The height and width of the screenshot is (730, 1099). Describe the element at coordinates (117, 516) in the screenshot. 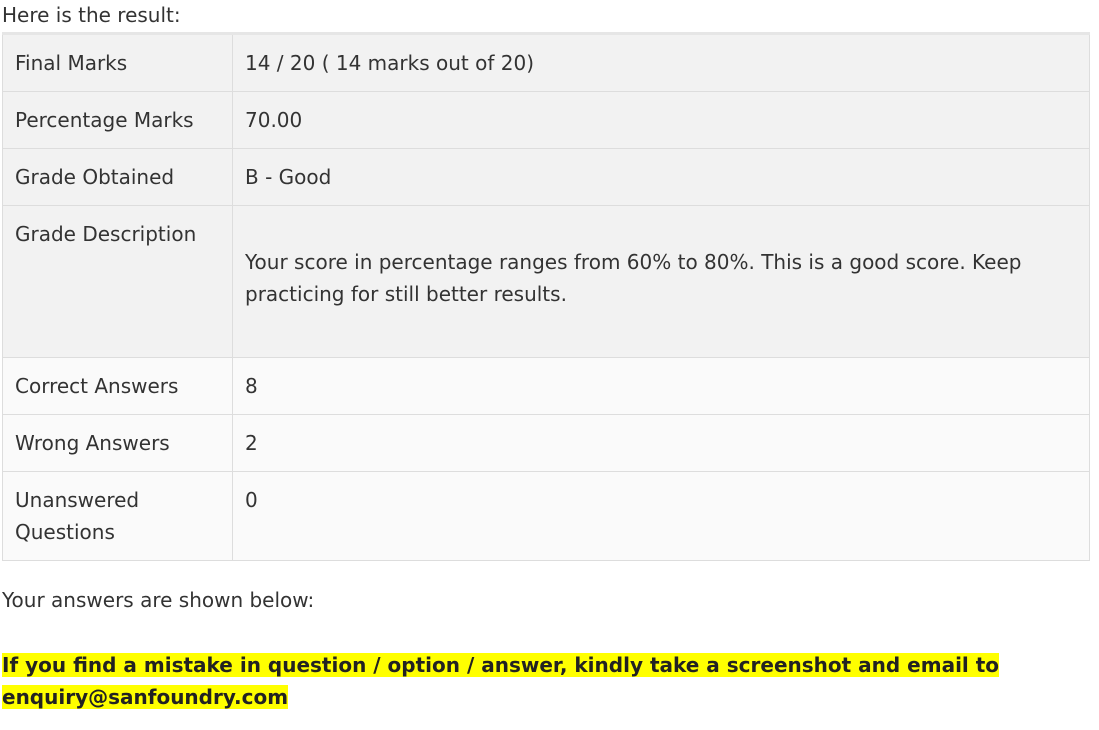

I see `unanswered-questions-label: Unanswered Questions` at that location.